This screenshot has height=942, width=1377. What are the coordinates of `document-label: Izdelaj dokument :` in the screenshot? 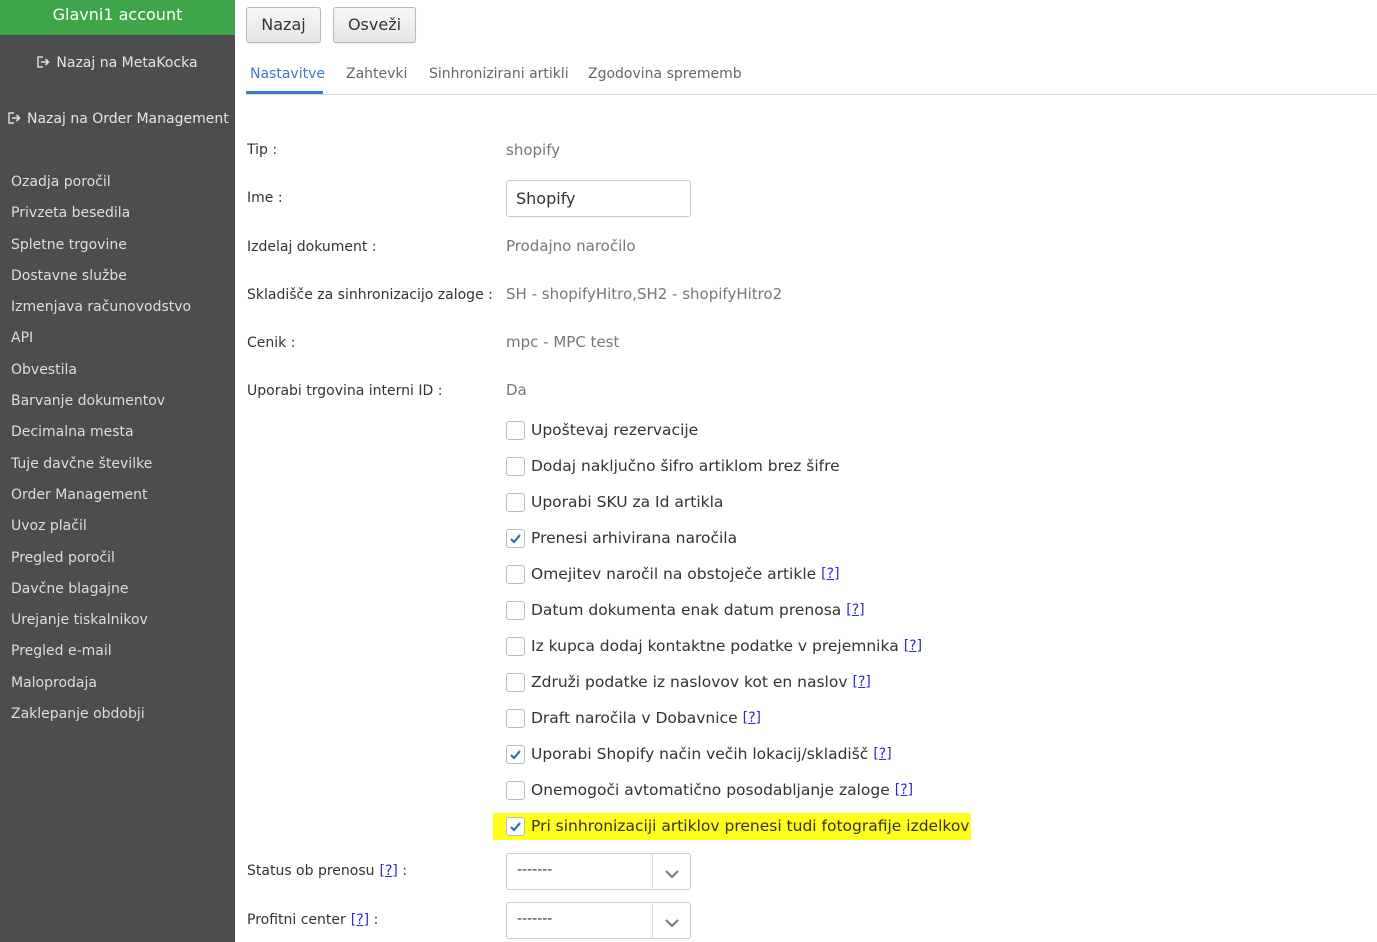 It's located at (312, 247).